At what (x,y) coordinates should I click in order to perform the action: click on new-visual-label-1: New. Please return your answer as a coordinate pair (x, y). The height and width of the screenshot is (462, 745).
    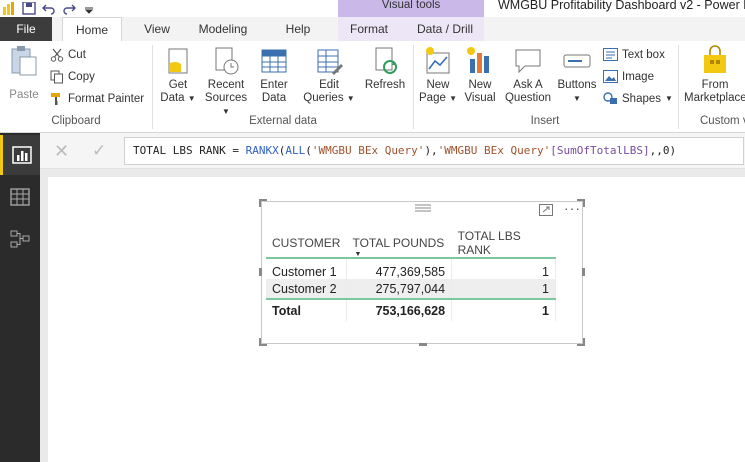
    Looking at the image, I should click on (480, 85).